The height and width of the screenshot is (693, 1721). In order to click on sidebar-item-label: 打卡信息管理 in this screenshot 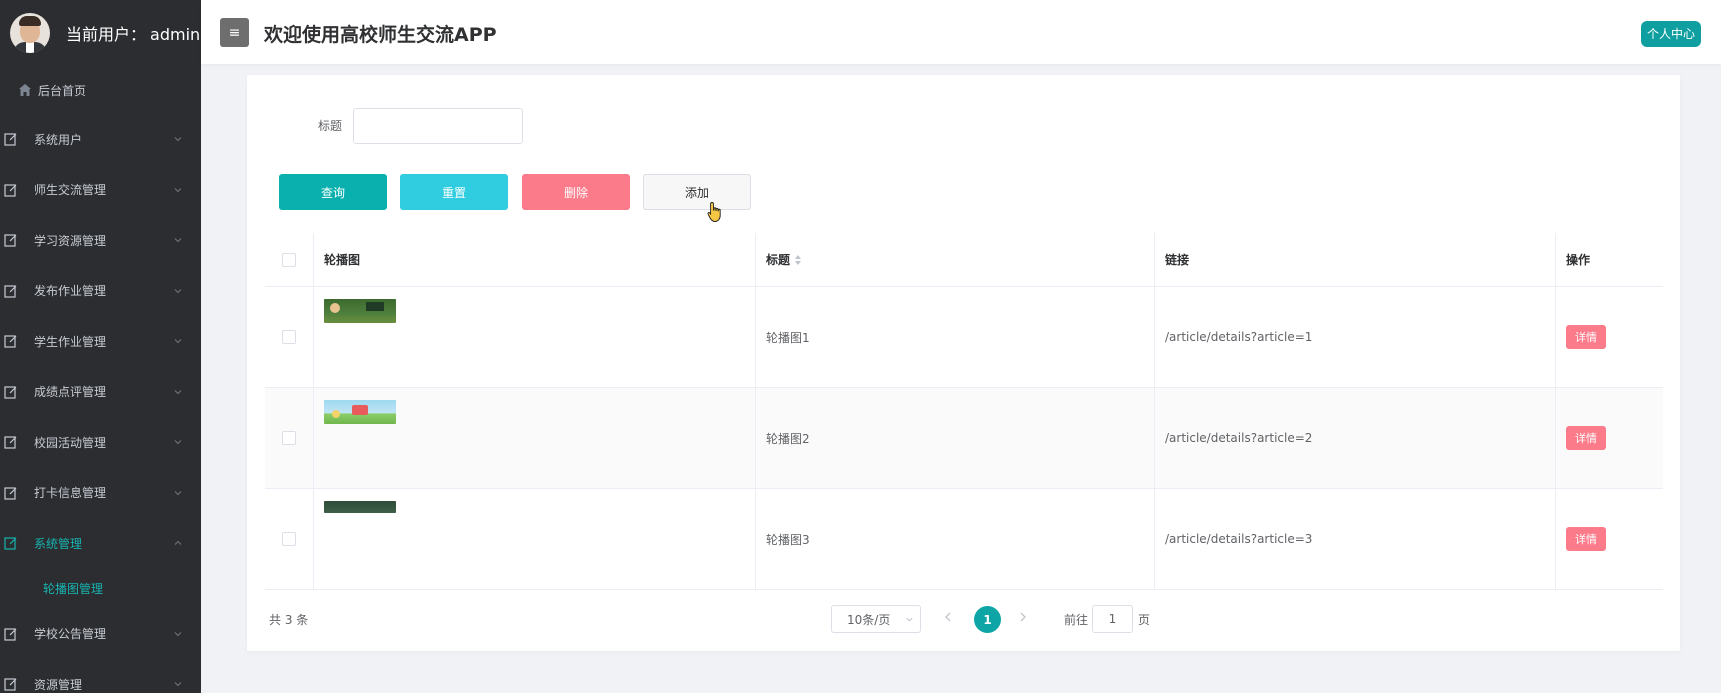, I will do `click(70, 493)`.